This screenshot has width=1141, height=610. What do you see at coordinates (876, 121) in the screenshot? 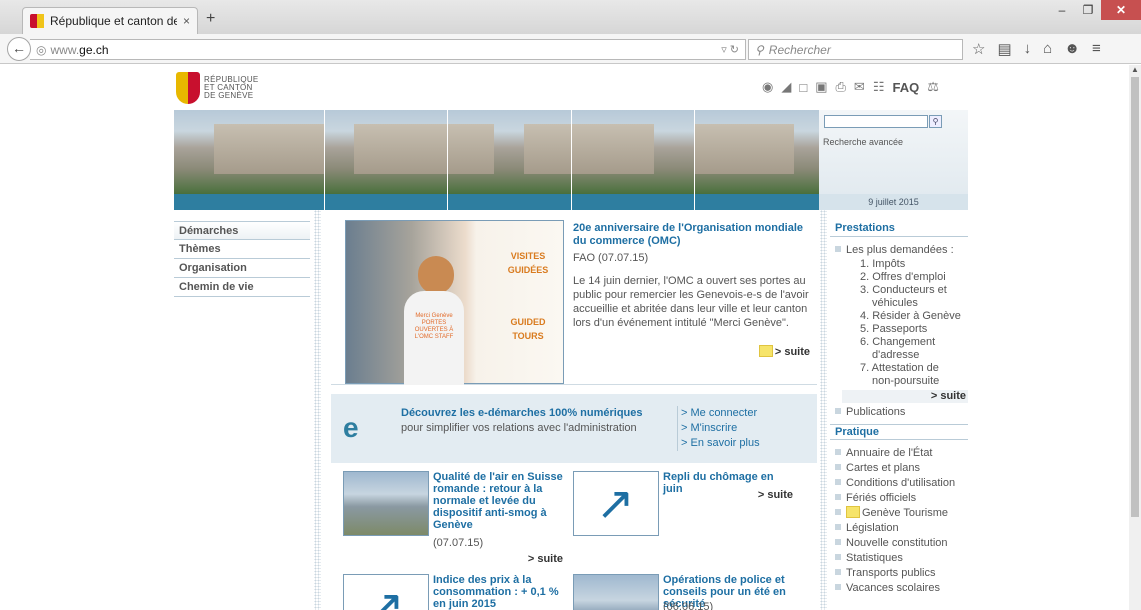
I see `site-search-input` at bounding box center [876, 121].